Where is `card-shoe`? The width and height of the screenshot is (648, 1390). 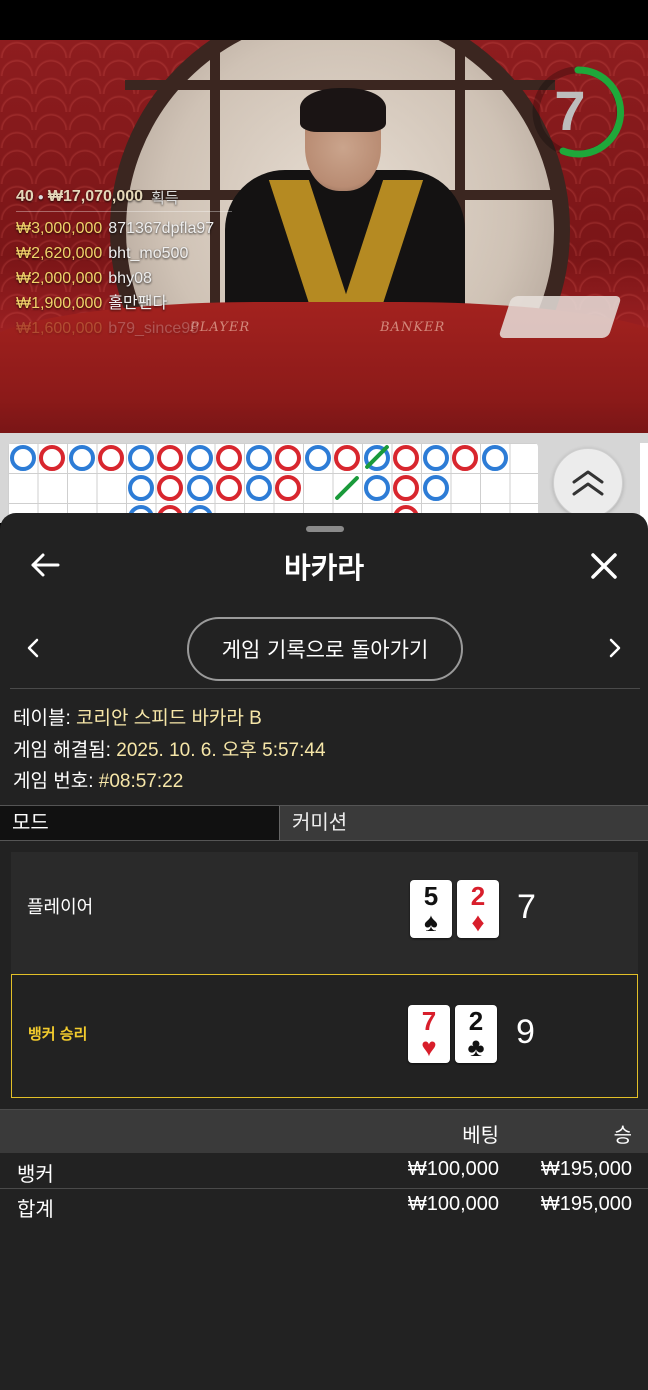
card-shoe is located at coordinates (560, 317).